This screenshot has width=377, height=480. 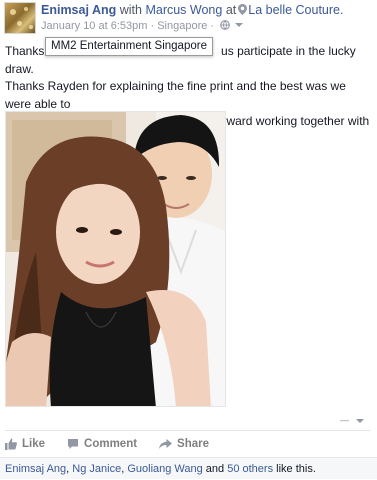 I want to click on actions-divider, so click(x=187, y=430).